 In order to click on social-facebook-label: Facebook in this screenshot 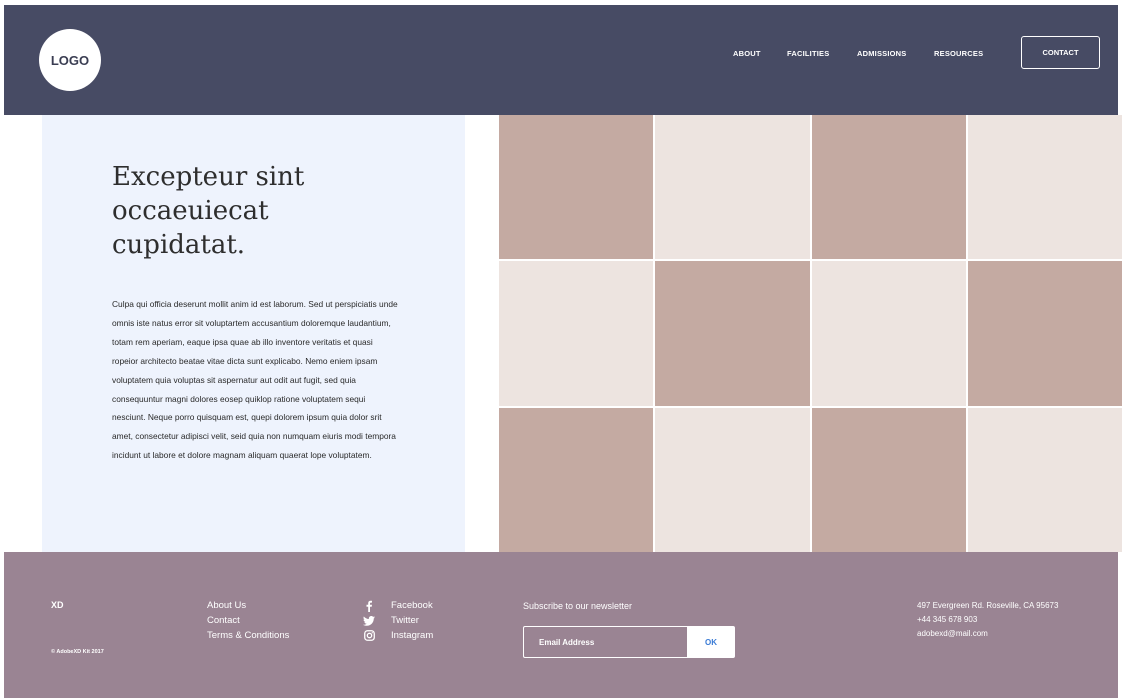, I will do `click(412, 605)`.